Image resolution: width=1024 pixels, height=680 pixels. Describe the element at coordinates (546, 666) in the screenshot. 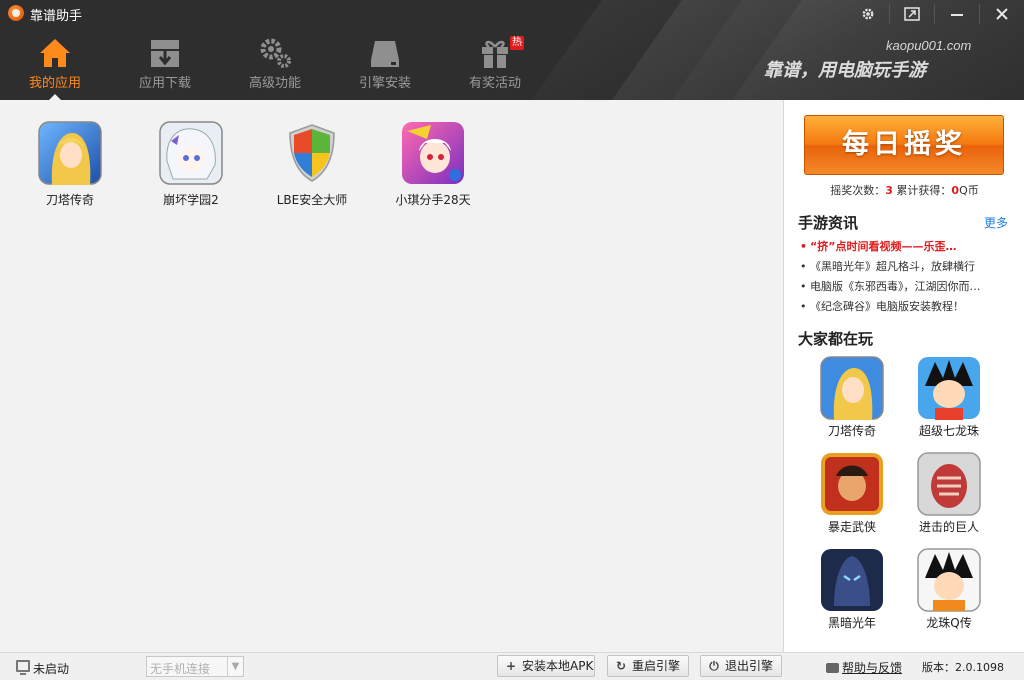

I see `install-apk-button: + 安装本地APK` at that location.